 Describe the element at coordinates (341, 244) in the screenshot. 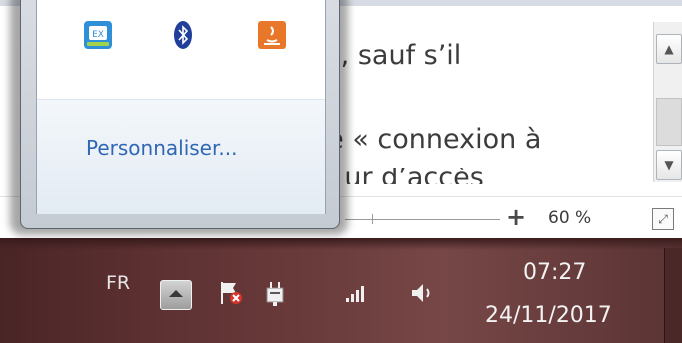

I see `taskbar-edge` at that location.